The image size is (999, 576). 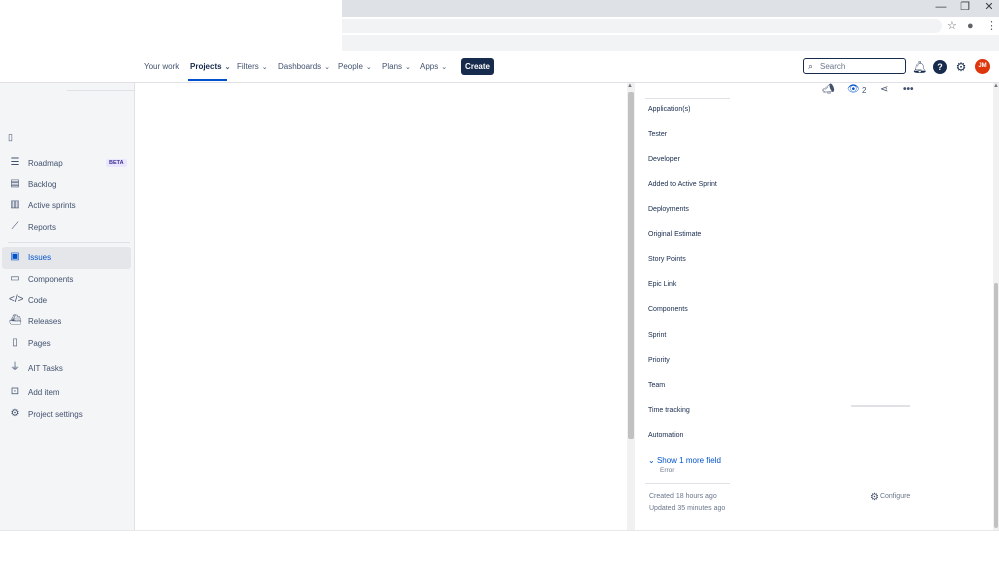 What do you see at coordinates (477, 66) in the screenshot?
I see `create-button: Create` at bounding box center [477, 66].